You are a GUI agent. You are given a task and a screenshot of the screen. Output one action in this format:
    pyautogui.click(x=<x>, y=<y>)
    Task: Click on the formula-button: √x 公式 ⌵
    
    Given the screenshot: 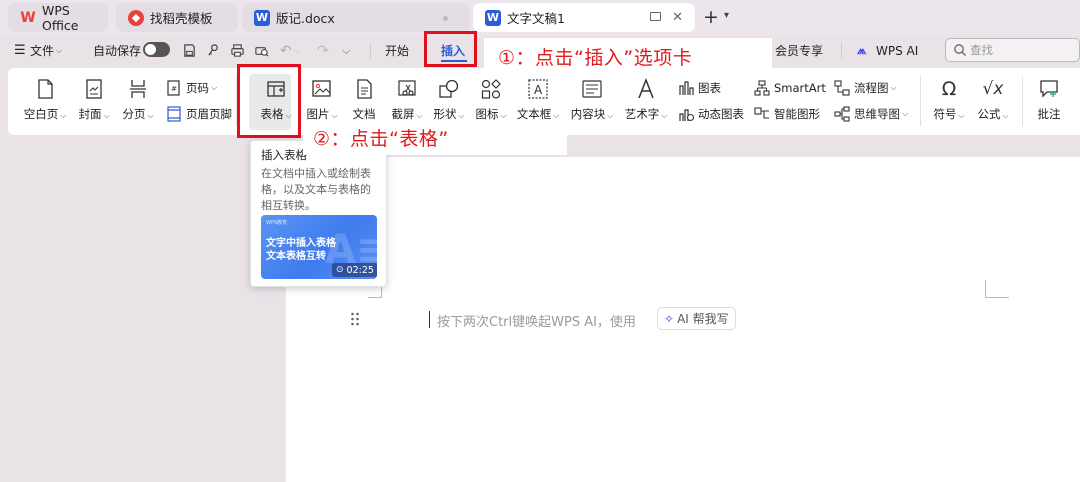 What is the action you would take?
    pyautogui.click(x=993, y=100)
    